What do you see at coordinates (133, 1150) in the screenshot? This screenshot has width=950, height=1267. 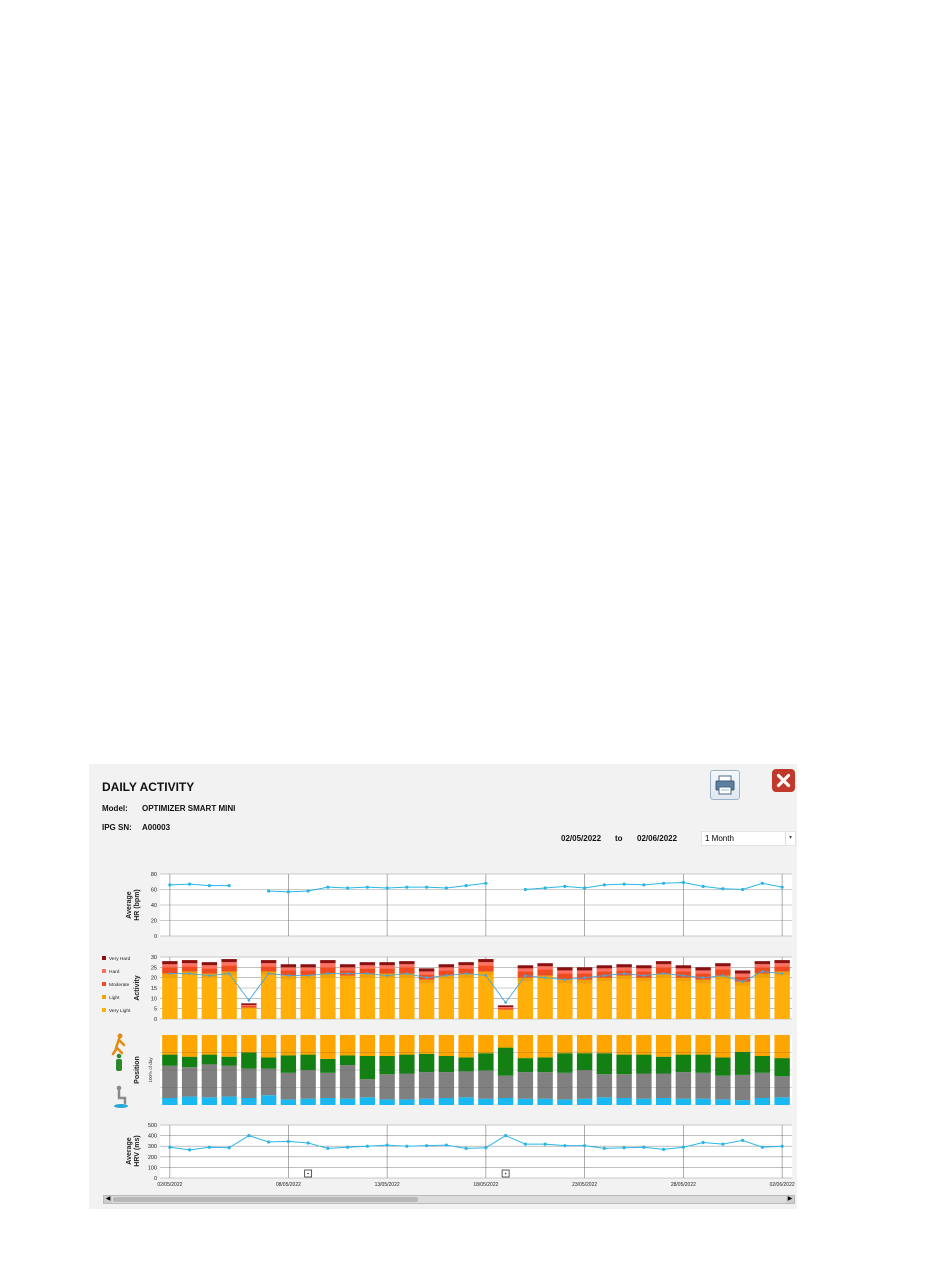 I see `hrv-ylabel: Average HRV (ms)` at bounding box center [133, 1150].